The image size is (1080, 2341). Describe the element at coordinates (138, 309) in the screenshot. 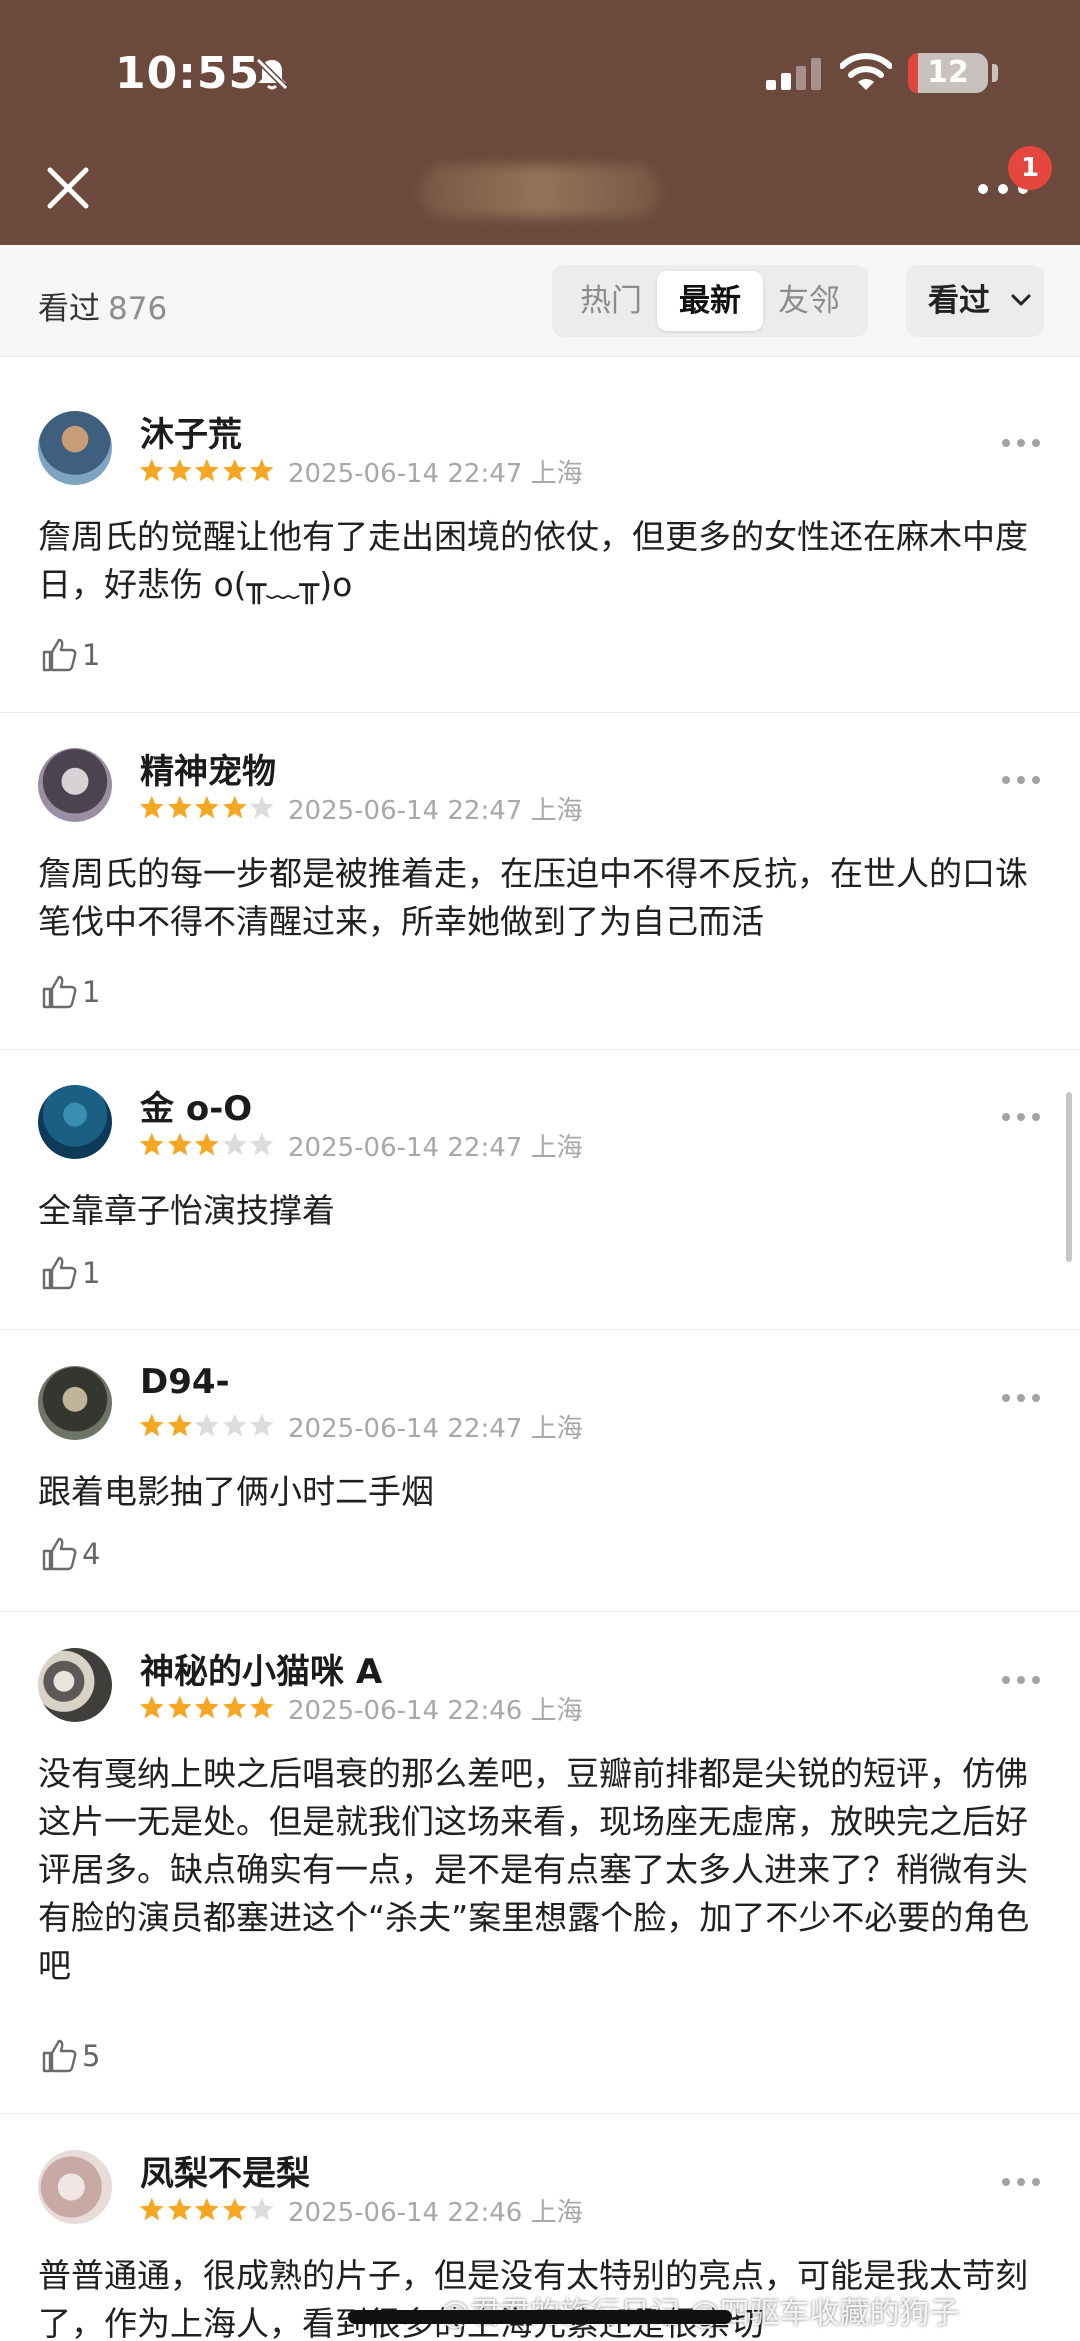

I see `watched-number: 876` at that location.